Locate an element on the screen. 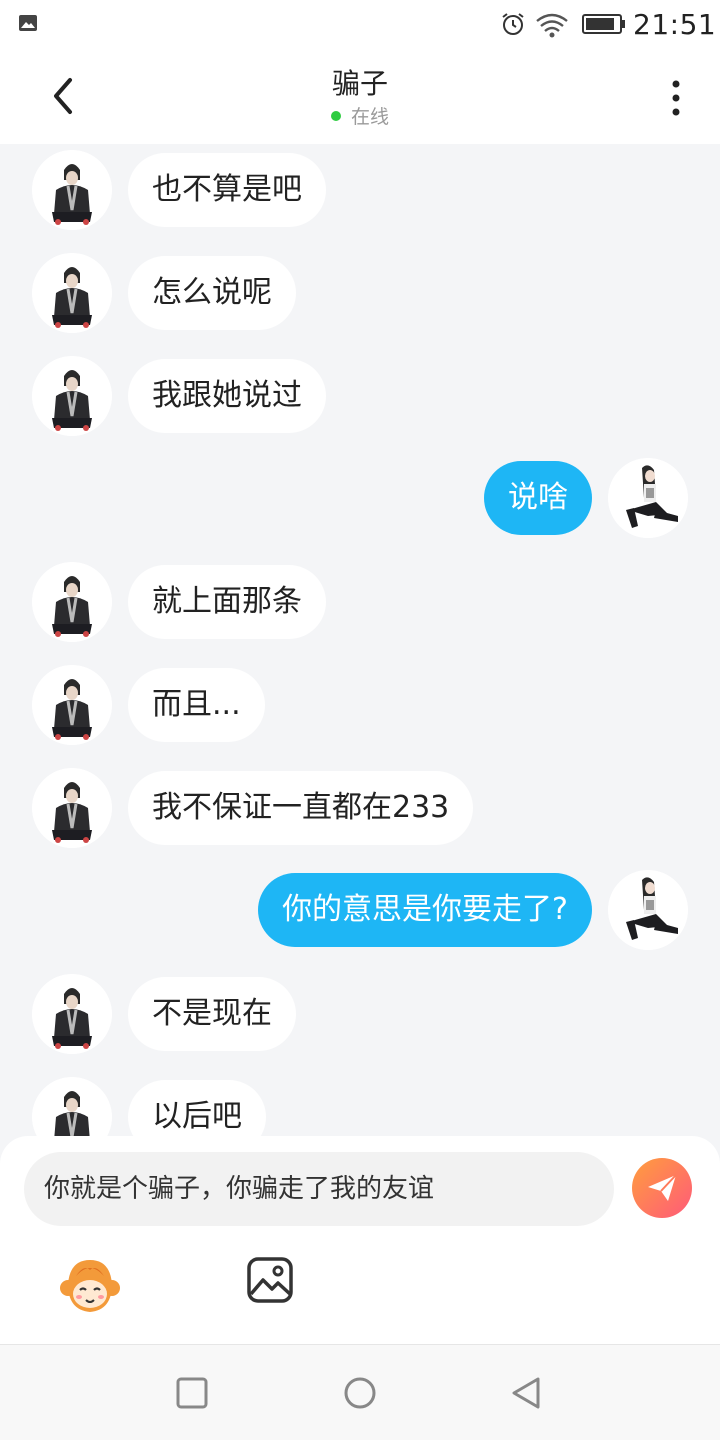  home-icon is located at coordinates (360, 1393).